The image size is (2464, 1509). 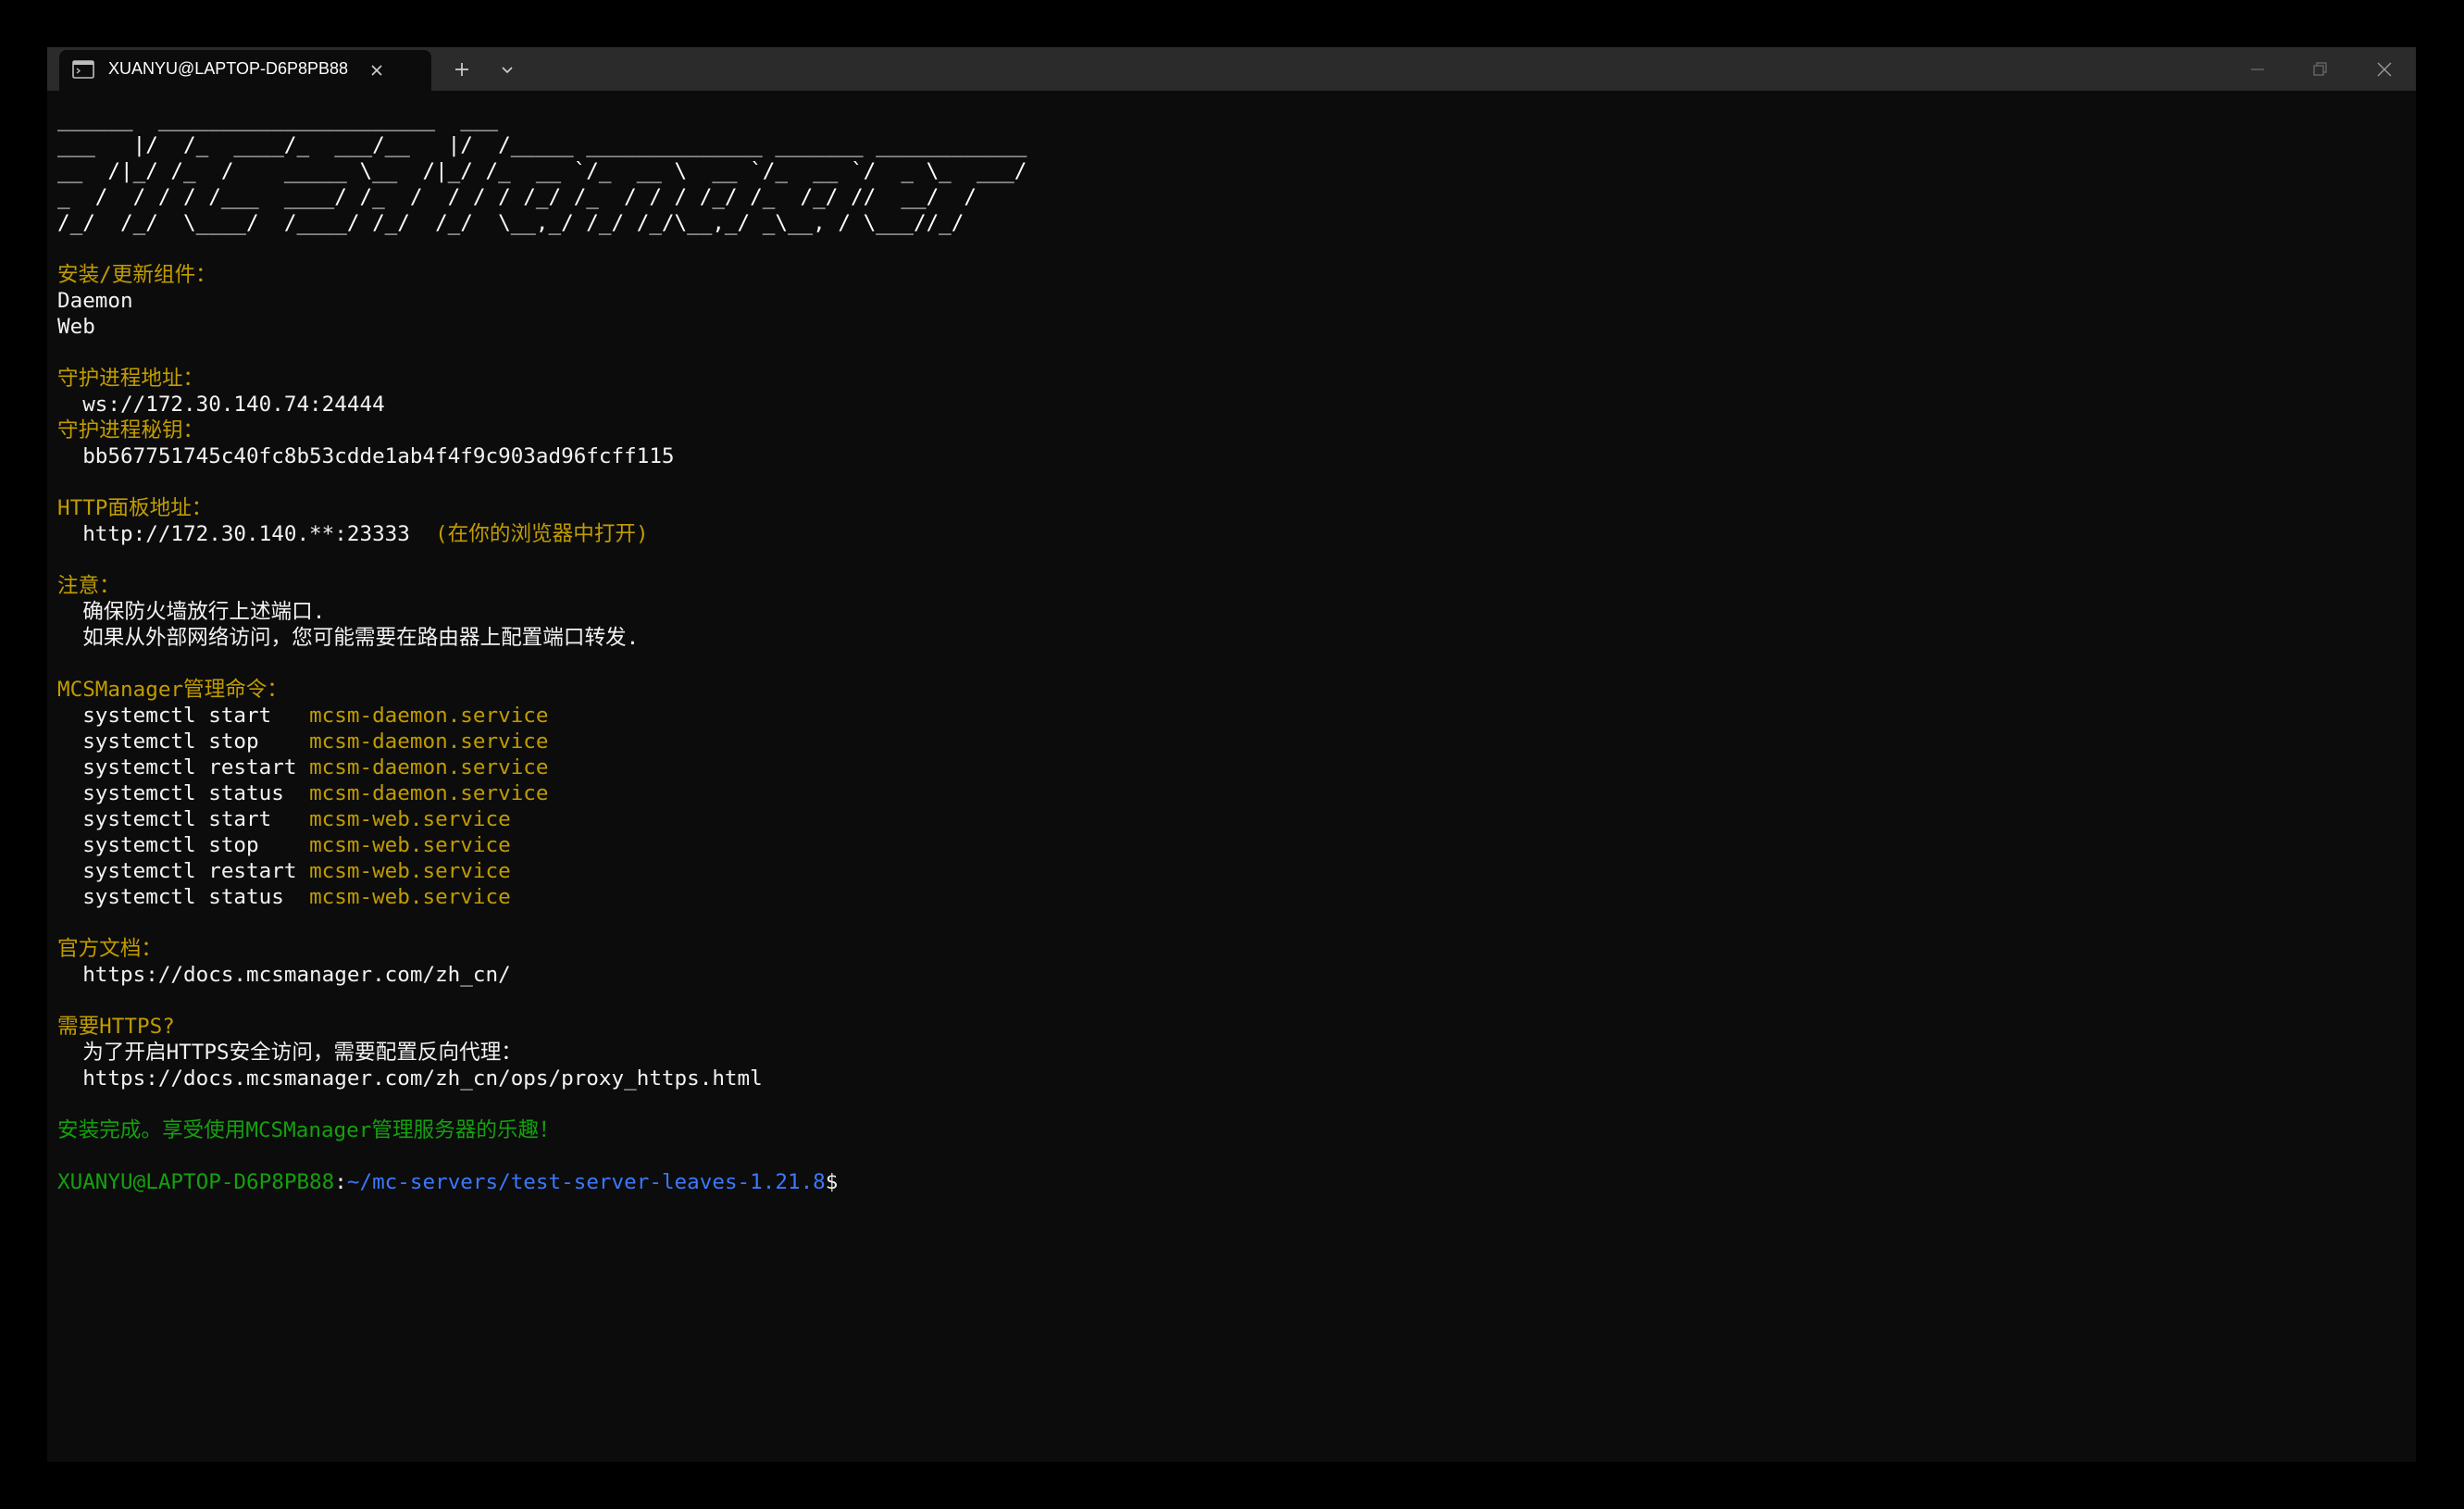 What do you see at coordinates (95, 301) in the screenshot?
I see `component-item: Daemon` at bounding box center [95, 301].